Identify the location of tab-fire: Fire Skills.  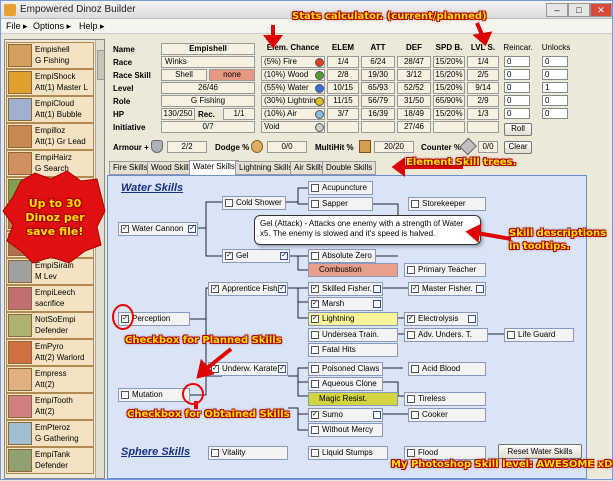
(130, 168).